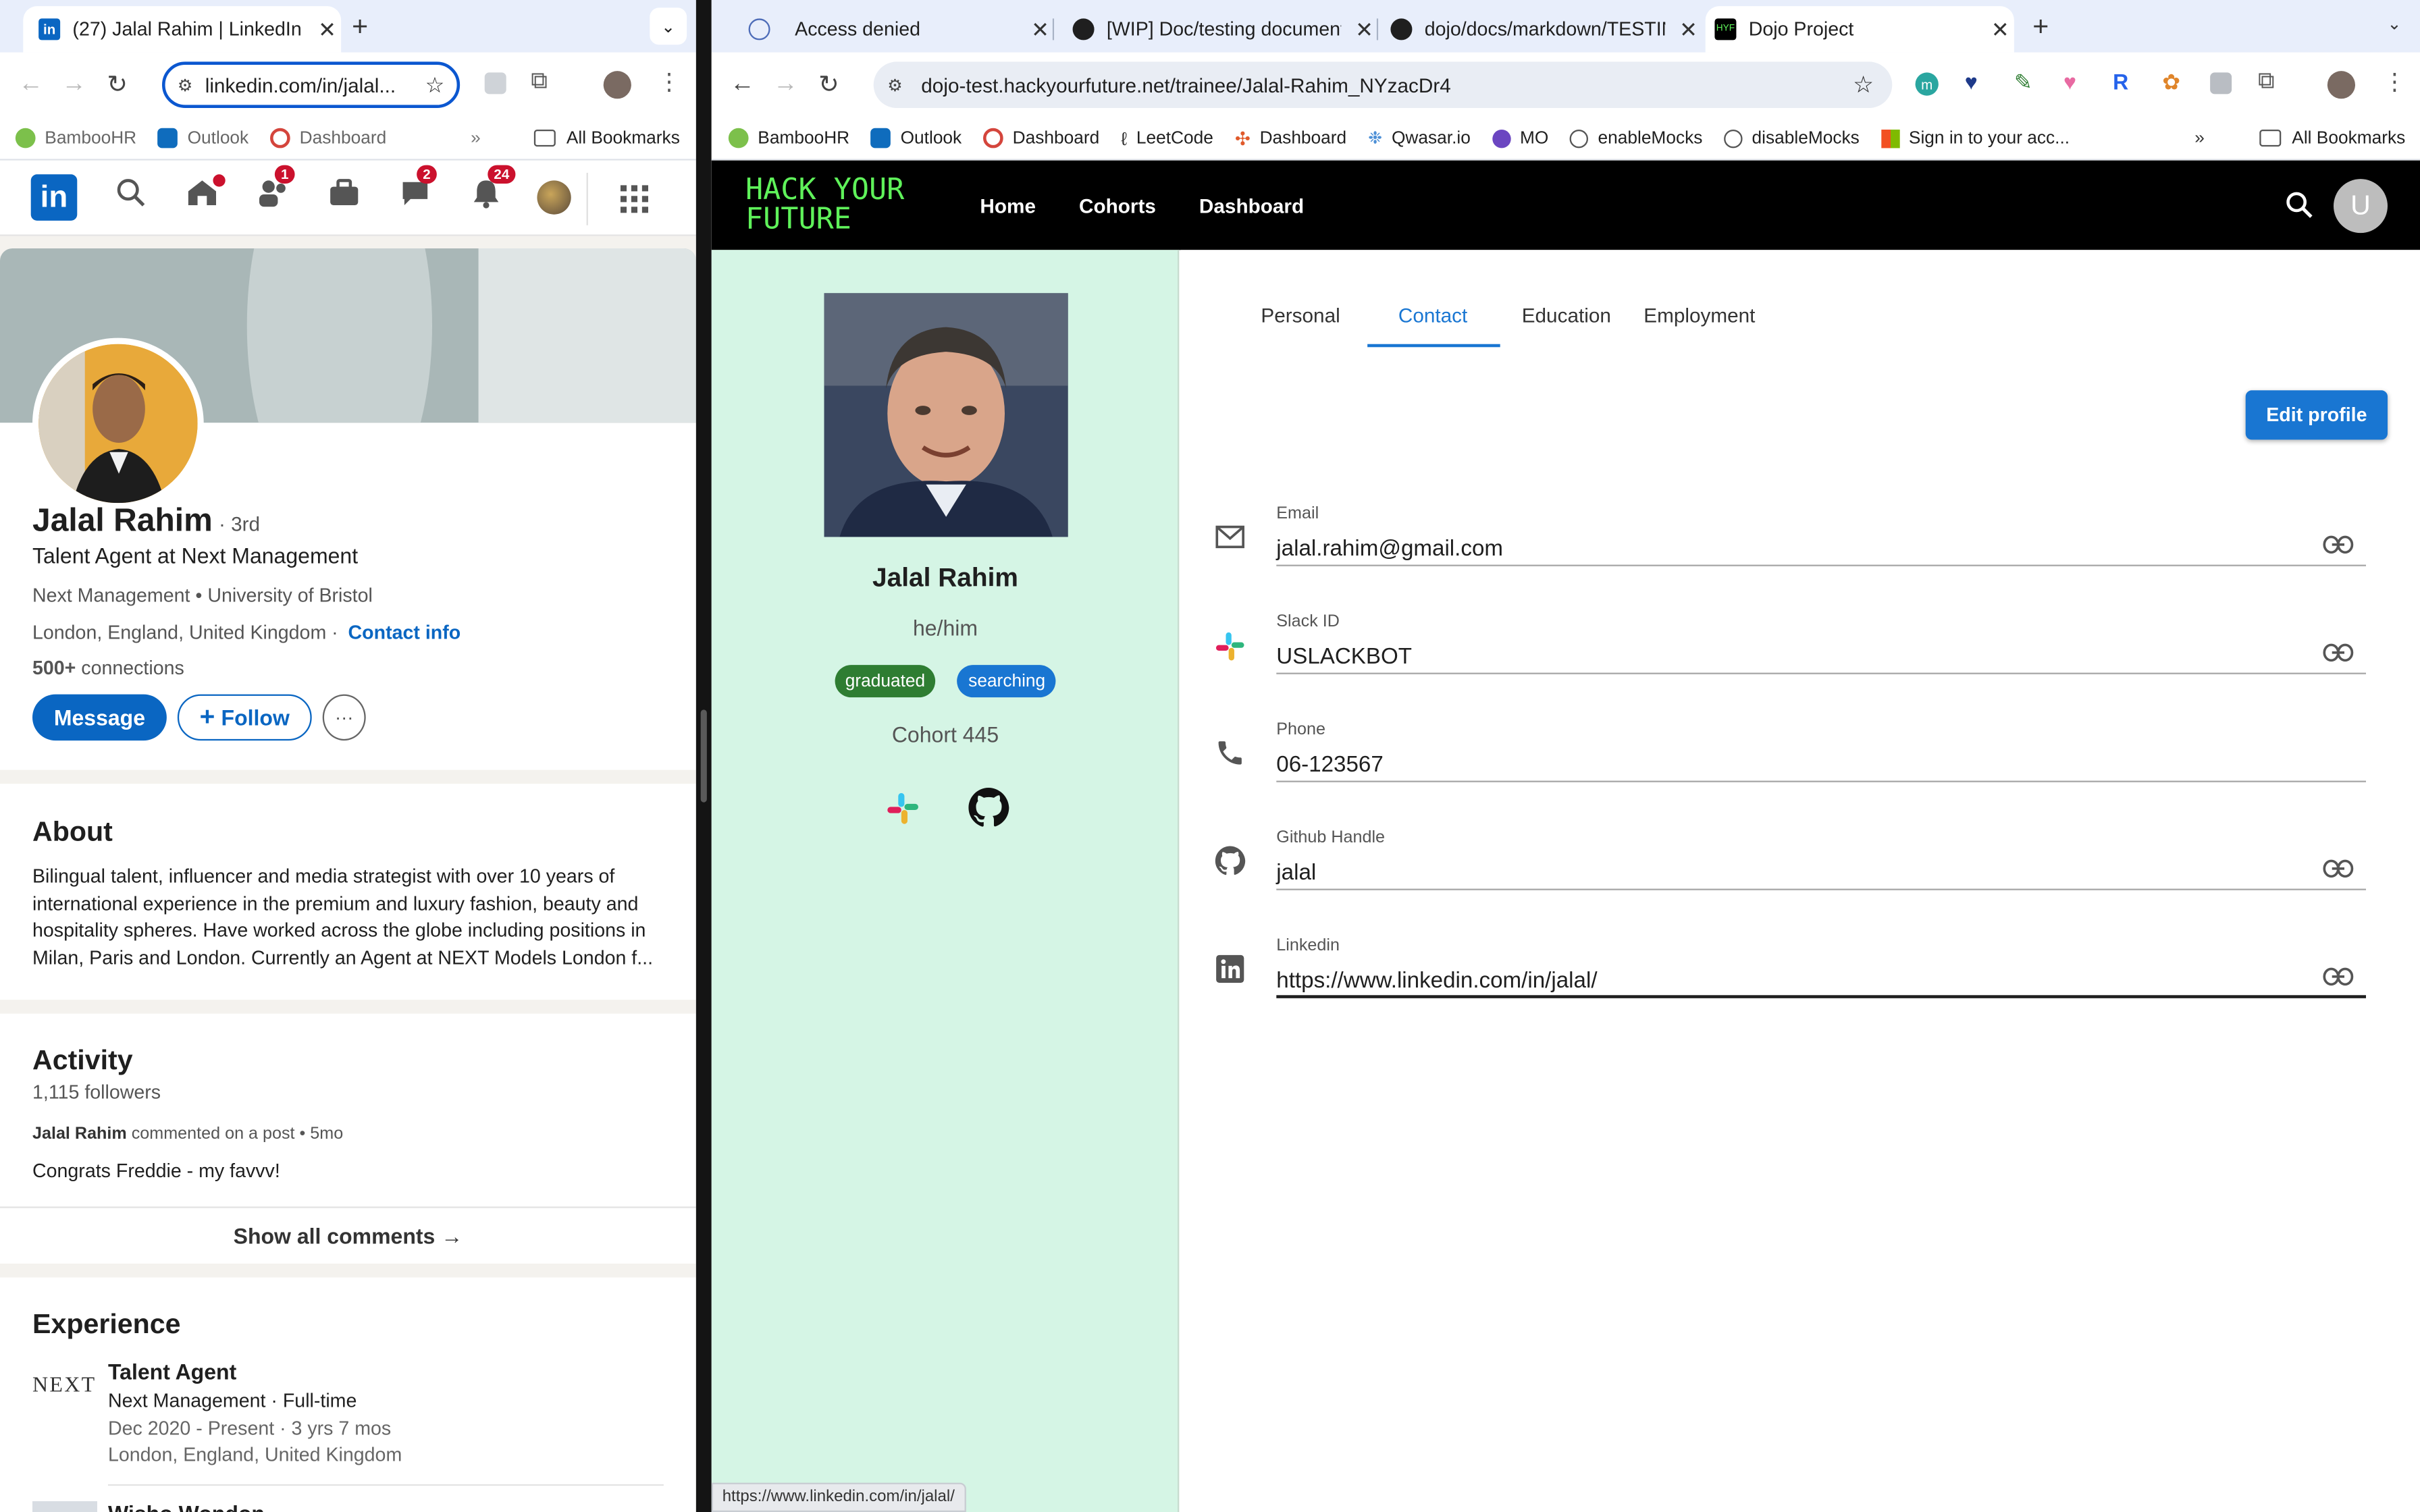  I want to click on tab-linkedin: in (27) Jalal Rahim | LinkedIn ✕, so click(182, 29).